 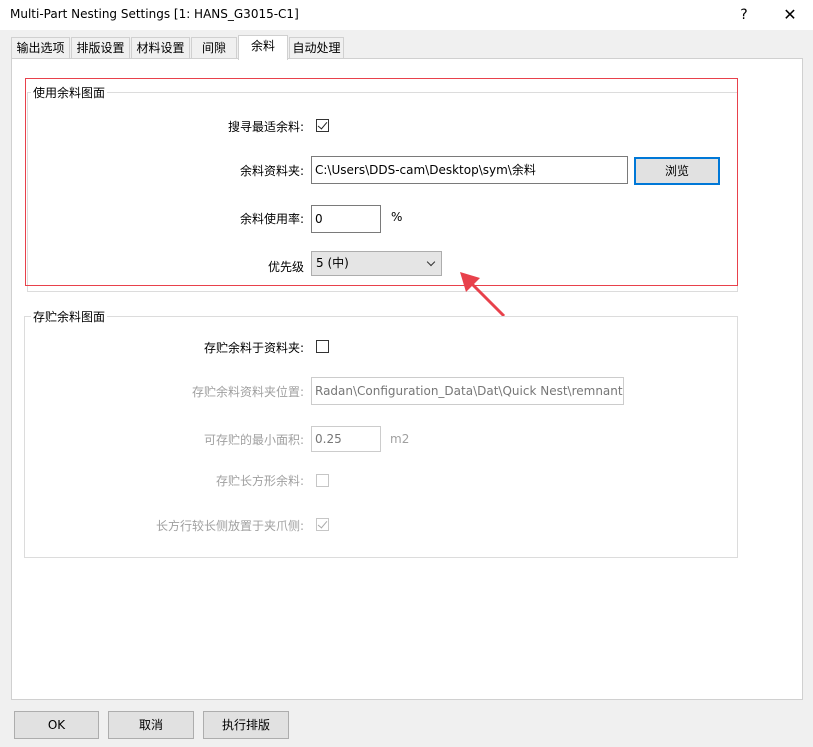 What do you see at coordinates (397, 217) in the screenshot?
I see `percent-unit: %` at bounding box center [397, 217].